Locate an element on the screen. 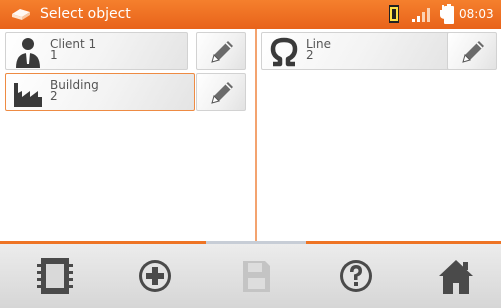 This screenshot has width=501, height=308. edit-client-button is located at coordinates (221, 51).